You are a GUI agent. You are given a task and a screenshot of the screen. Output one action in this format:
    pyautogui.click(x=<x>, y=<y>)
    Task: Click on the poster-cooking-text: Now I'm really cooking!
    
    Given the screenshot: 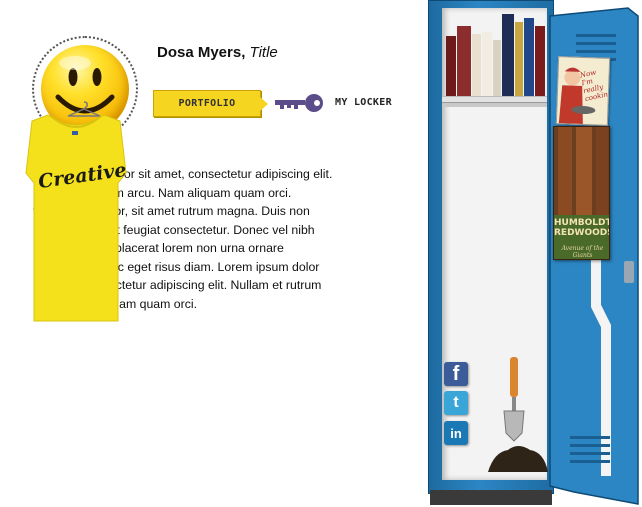 What is the action you would take?
    pyautogui.click(x=595, y=86)
    